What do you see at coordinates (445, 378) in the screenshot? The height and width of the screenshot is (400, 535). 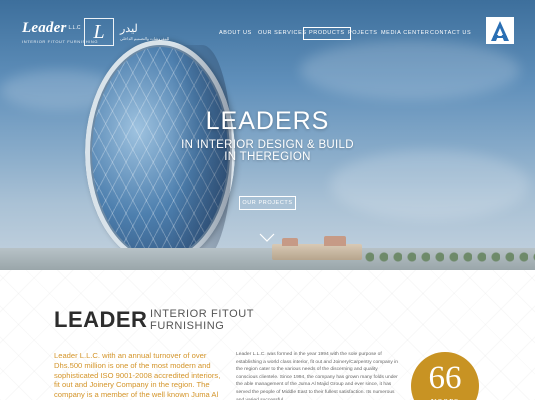 I see `years-number: 66` at bounding box center [445, 378].